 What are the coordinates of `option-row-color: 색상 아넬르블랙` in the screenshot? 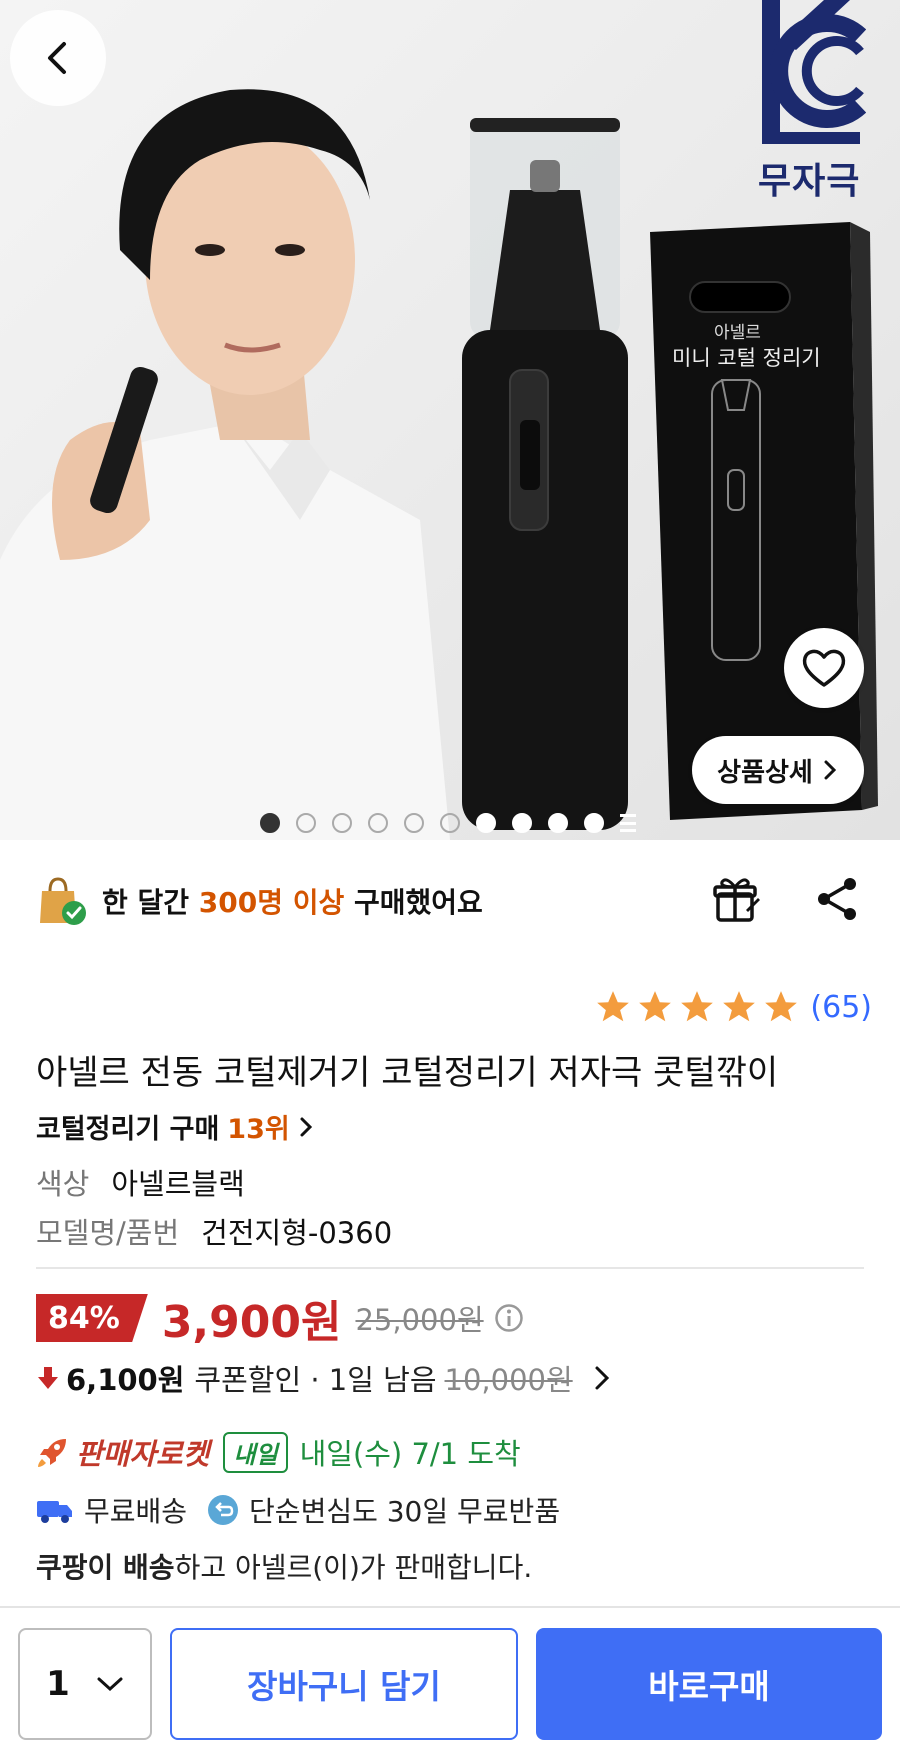 It's located at (140, 1182).